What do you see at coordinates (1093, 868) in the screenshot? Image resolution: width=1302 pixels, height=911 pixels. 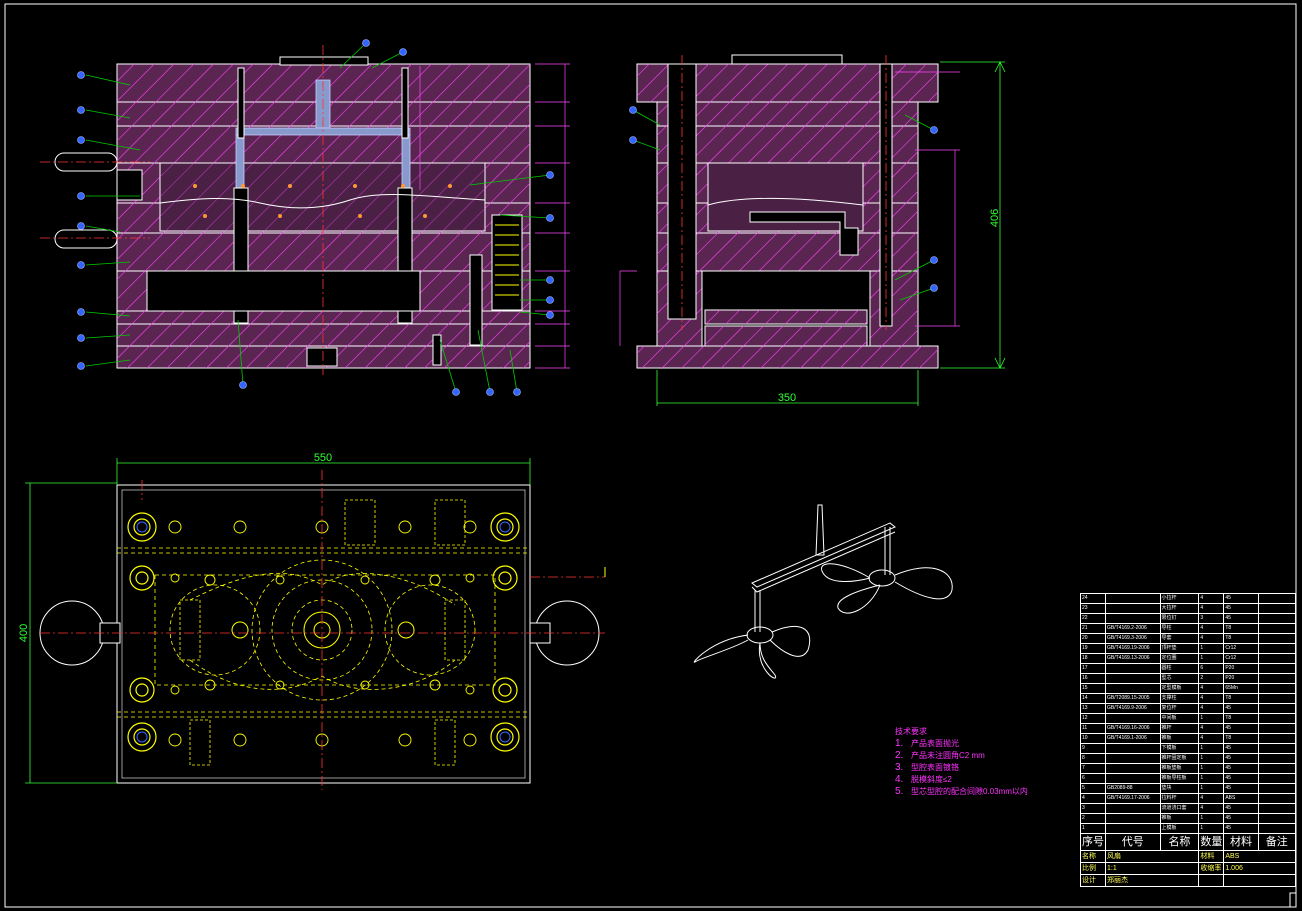 I see `title-block-cell: 比例` at bounding box center [1093, 868].